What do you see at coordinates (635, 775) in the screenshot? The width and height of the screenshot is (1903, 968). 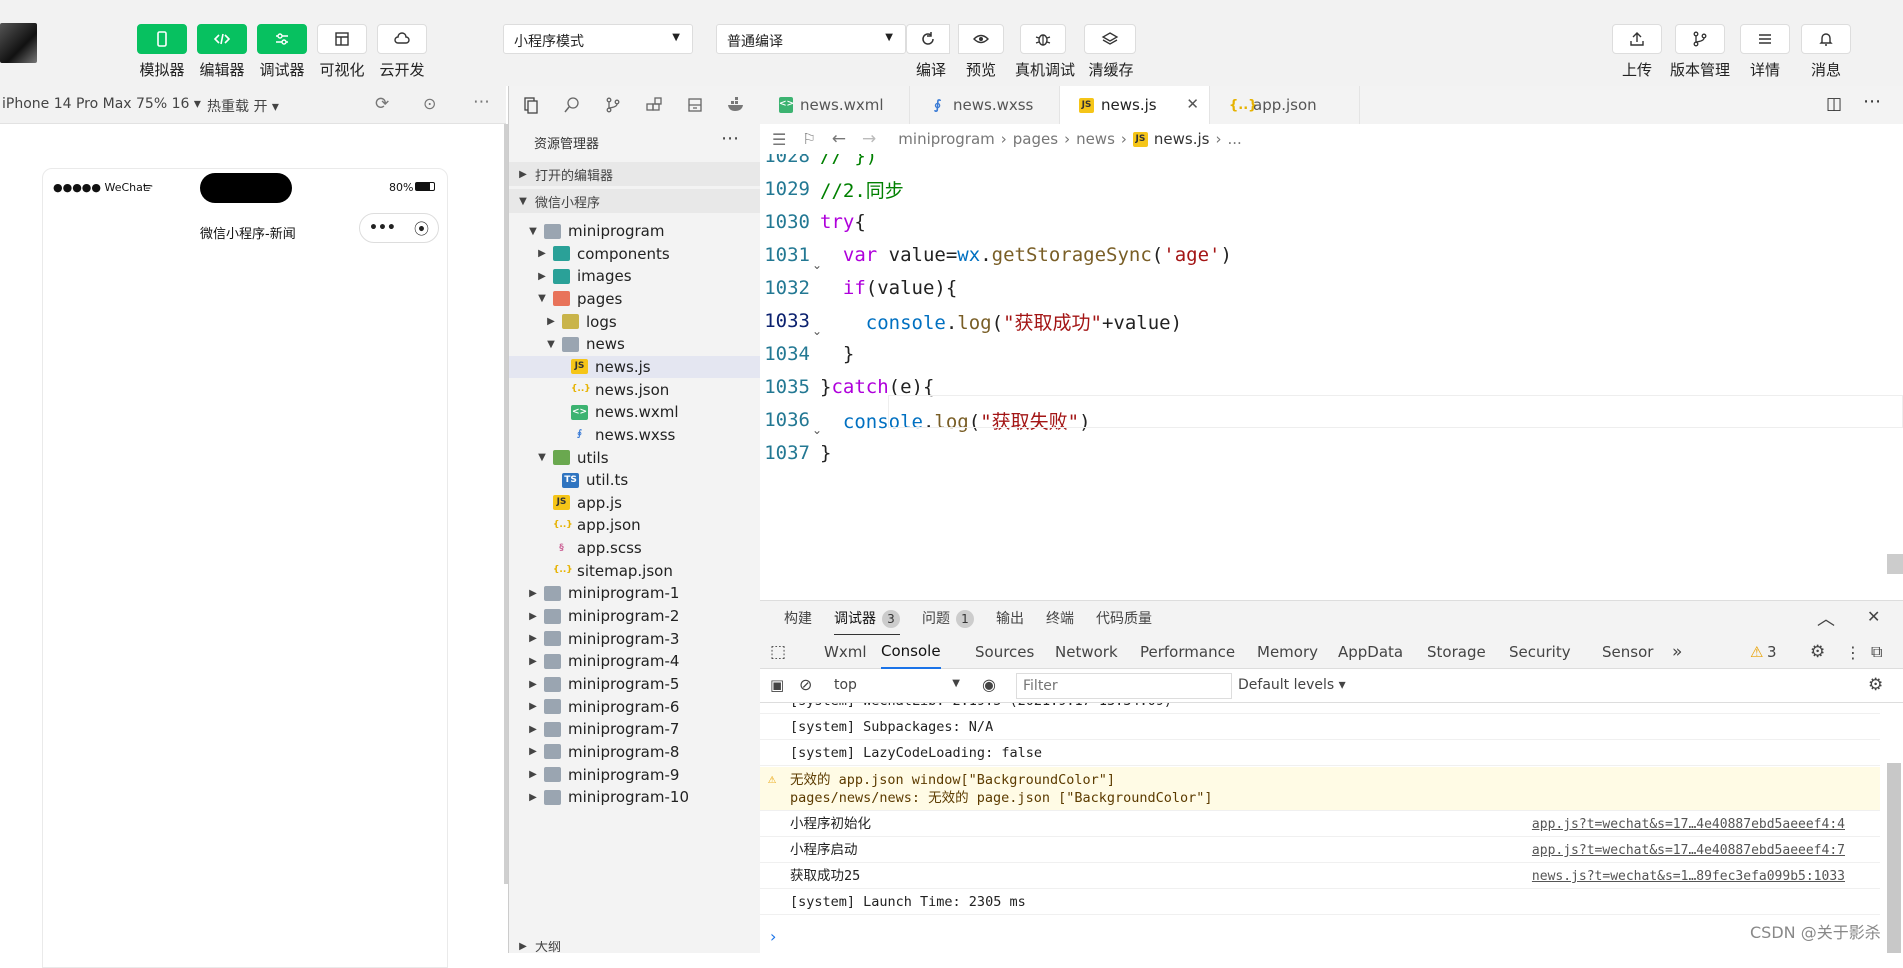 I see `tree-item-miniprogram-9: ▶ miniprogram-9` at bounding box center [635, 775].